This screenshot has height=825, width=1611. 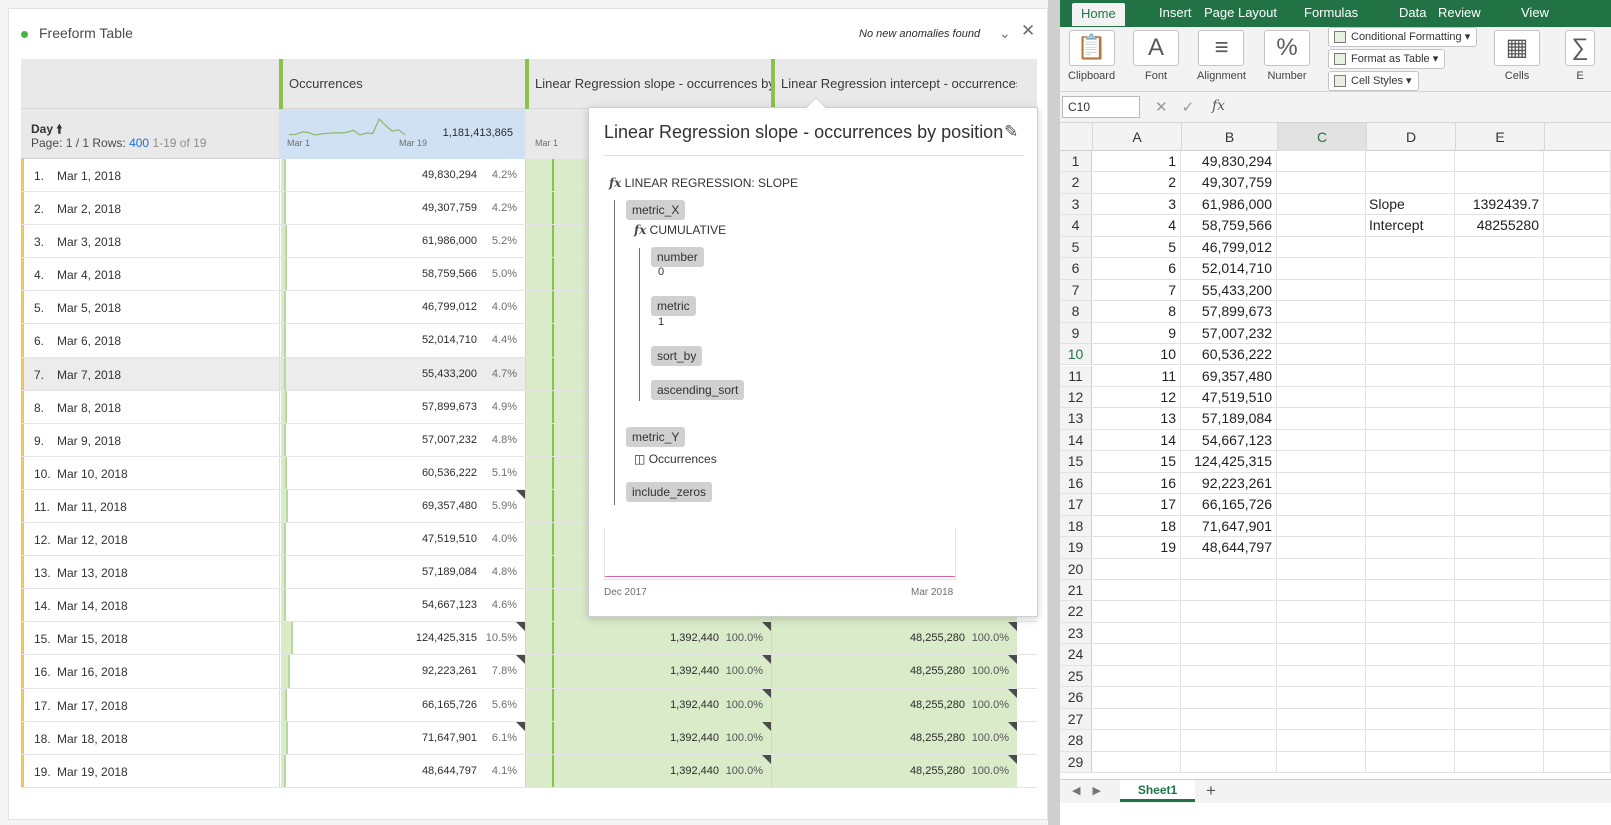 I want to click on dimension-cell: 12. Mar 12, 2018, so click(x=150, y=539).